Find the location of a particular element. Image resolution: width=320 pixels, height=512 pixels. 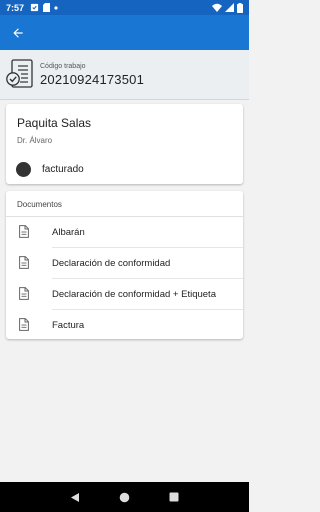

document-label: Declaración de conformidad is located at coordinates (111, 263).